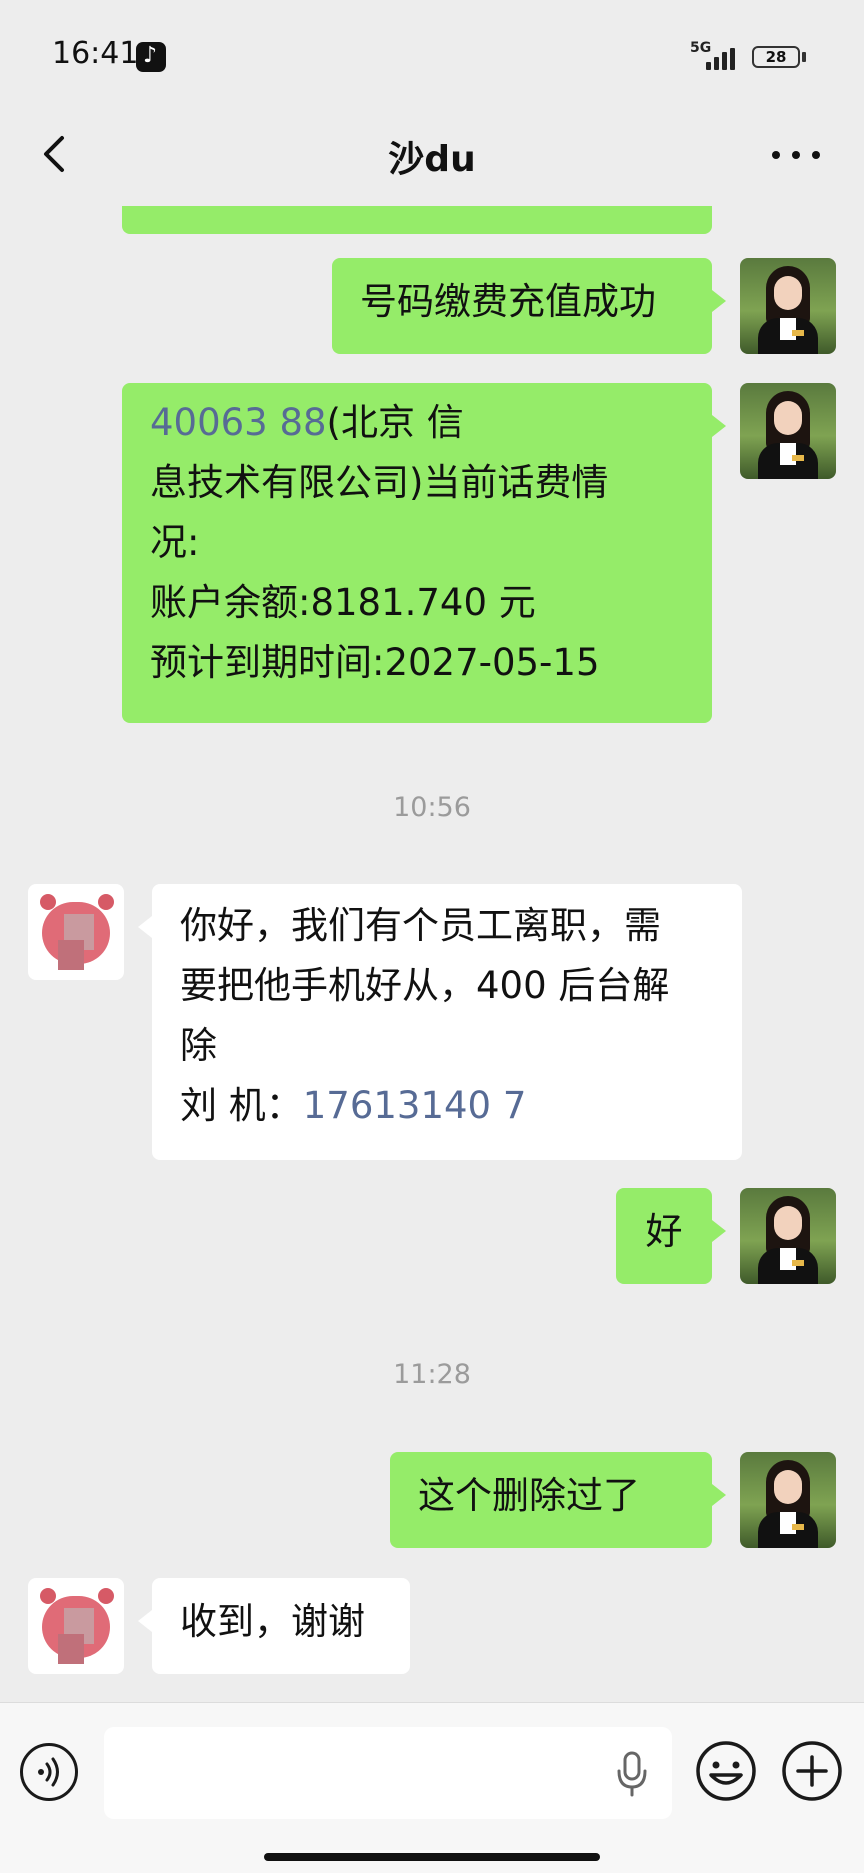  I want to click on message-text: 你好，我们有个员工离职，需, so click(420, 925).